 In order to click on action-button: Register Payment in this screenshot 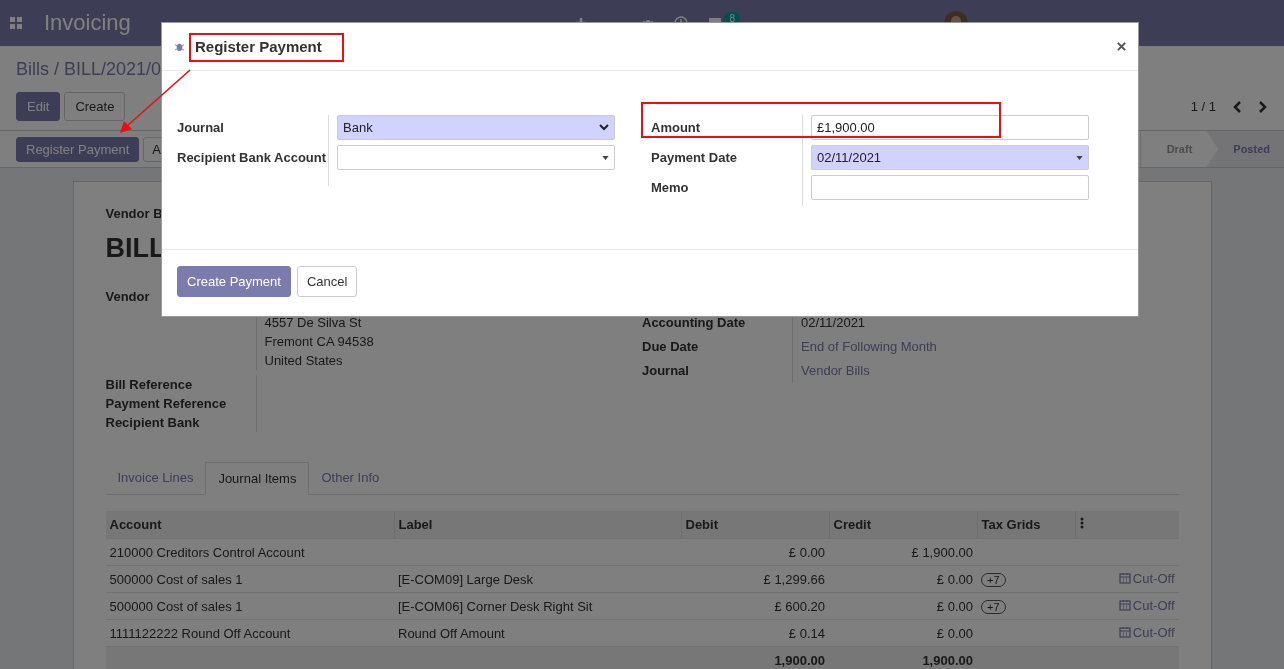, I will do `click(78, 149)`.